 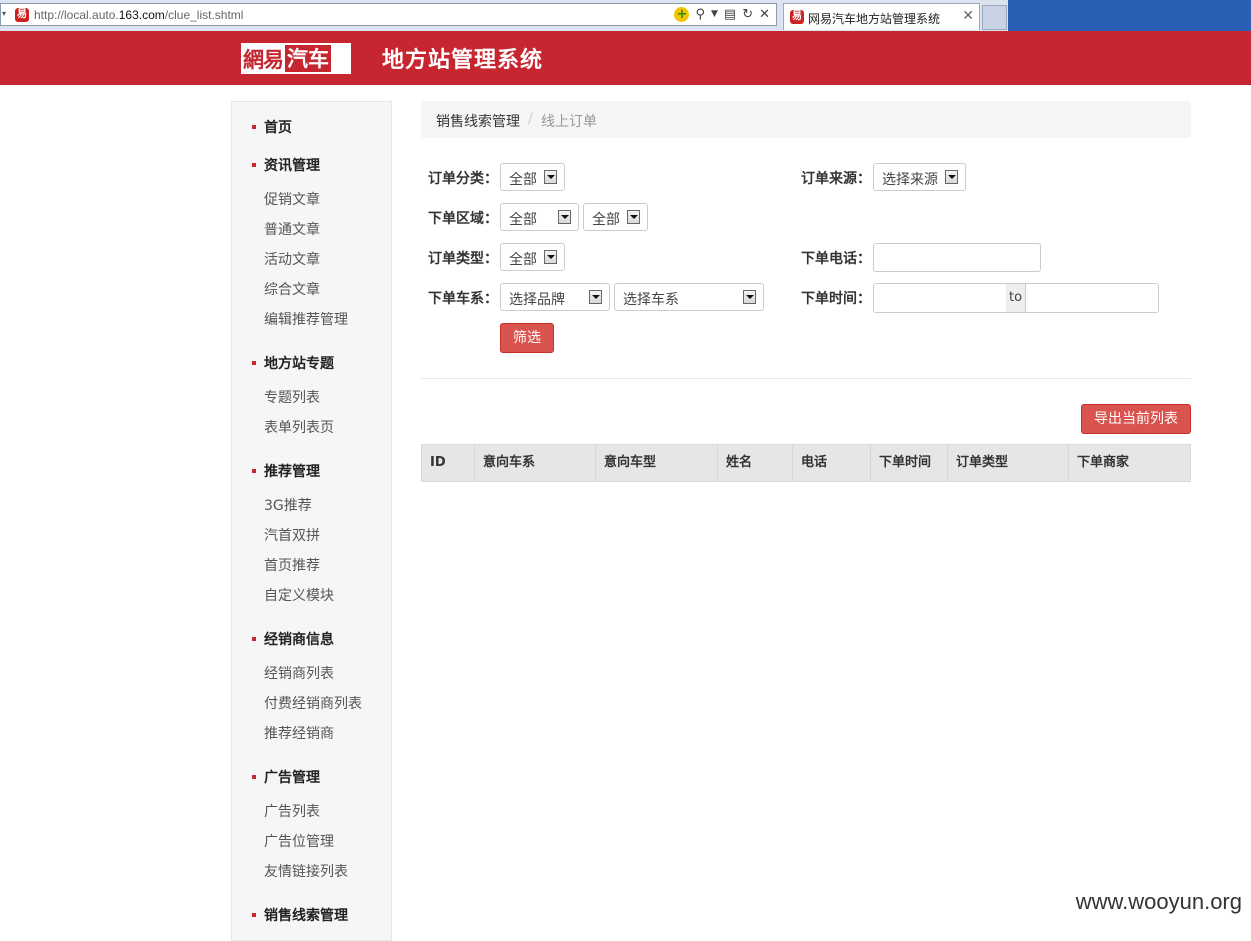 What do you see at coordinates (308, 58) in the screenshot?
I see `logo-text-auto: 汽车` at bounding box center [308, 58].